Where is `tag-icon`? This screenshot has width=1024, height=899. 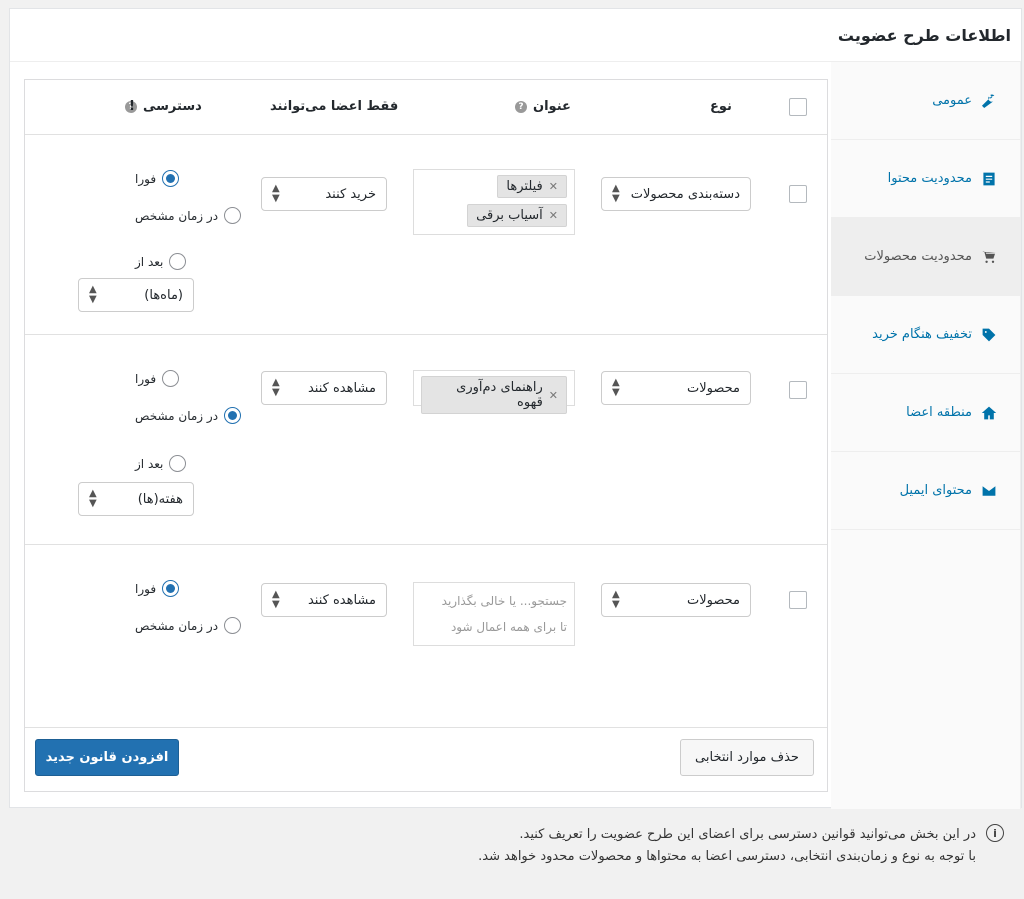 tag-icon is located at coordinates (989, 335).